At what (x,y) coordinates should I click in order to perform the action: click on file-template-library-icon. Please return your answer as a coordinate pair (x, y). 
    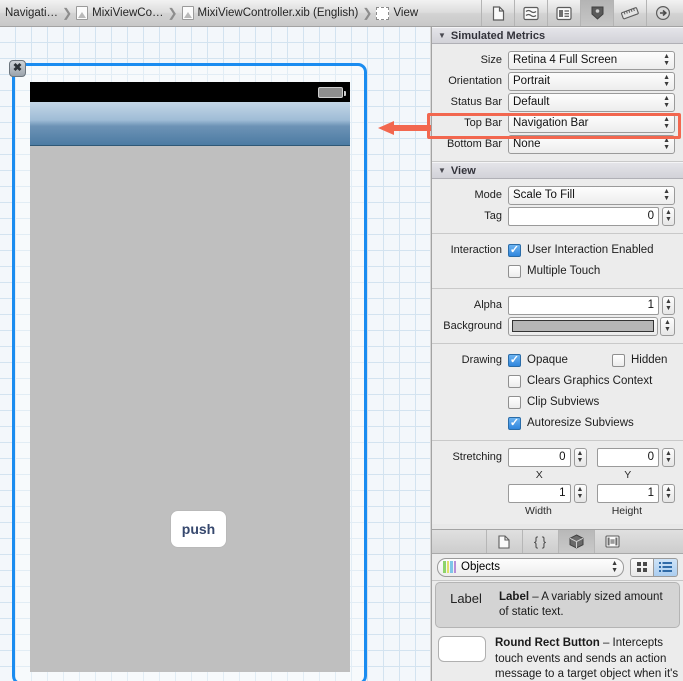
    Looking at the image, I should click on (503, 541).